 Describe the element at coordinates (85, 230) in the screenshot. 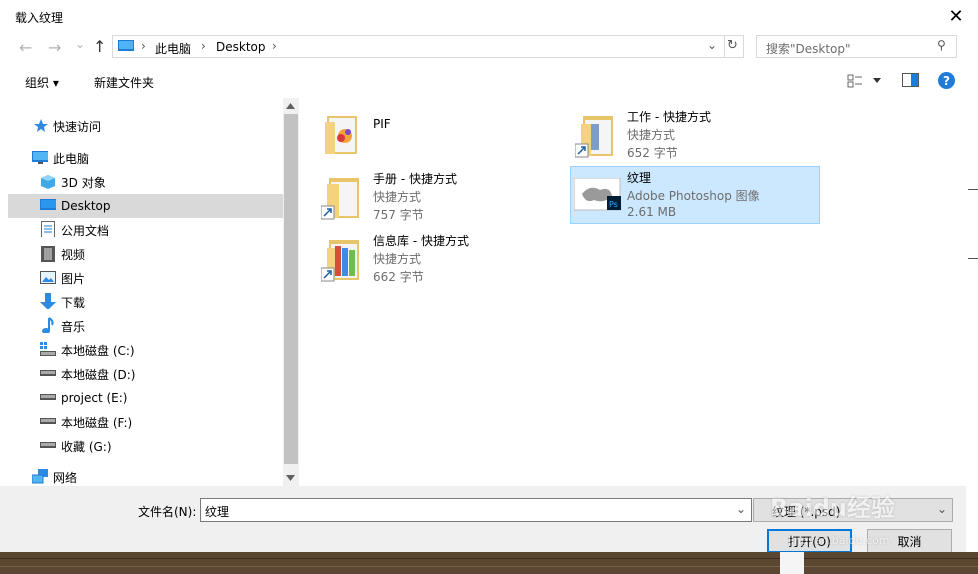

I see `sidebar-item-label: 公用文档` at that location.